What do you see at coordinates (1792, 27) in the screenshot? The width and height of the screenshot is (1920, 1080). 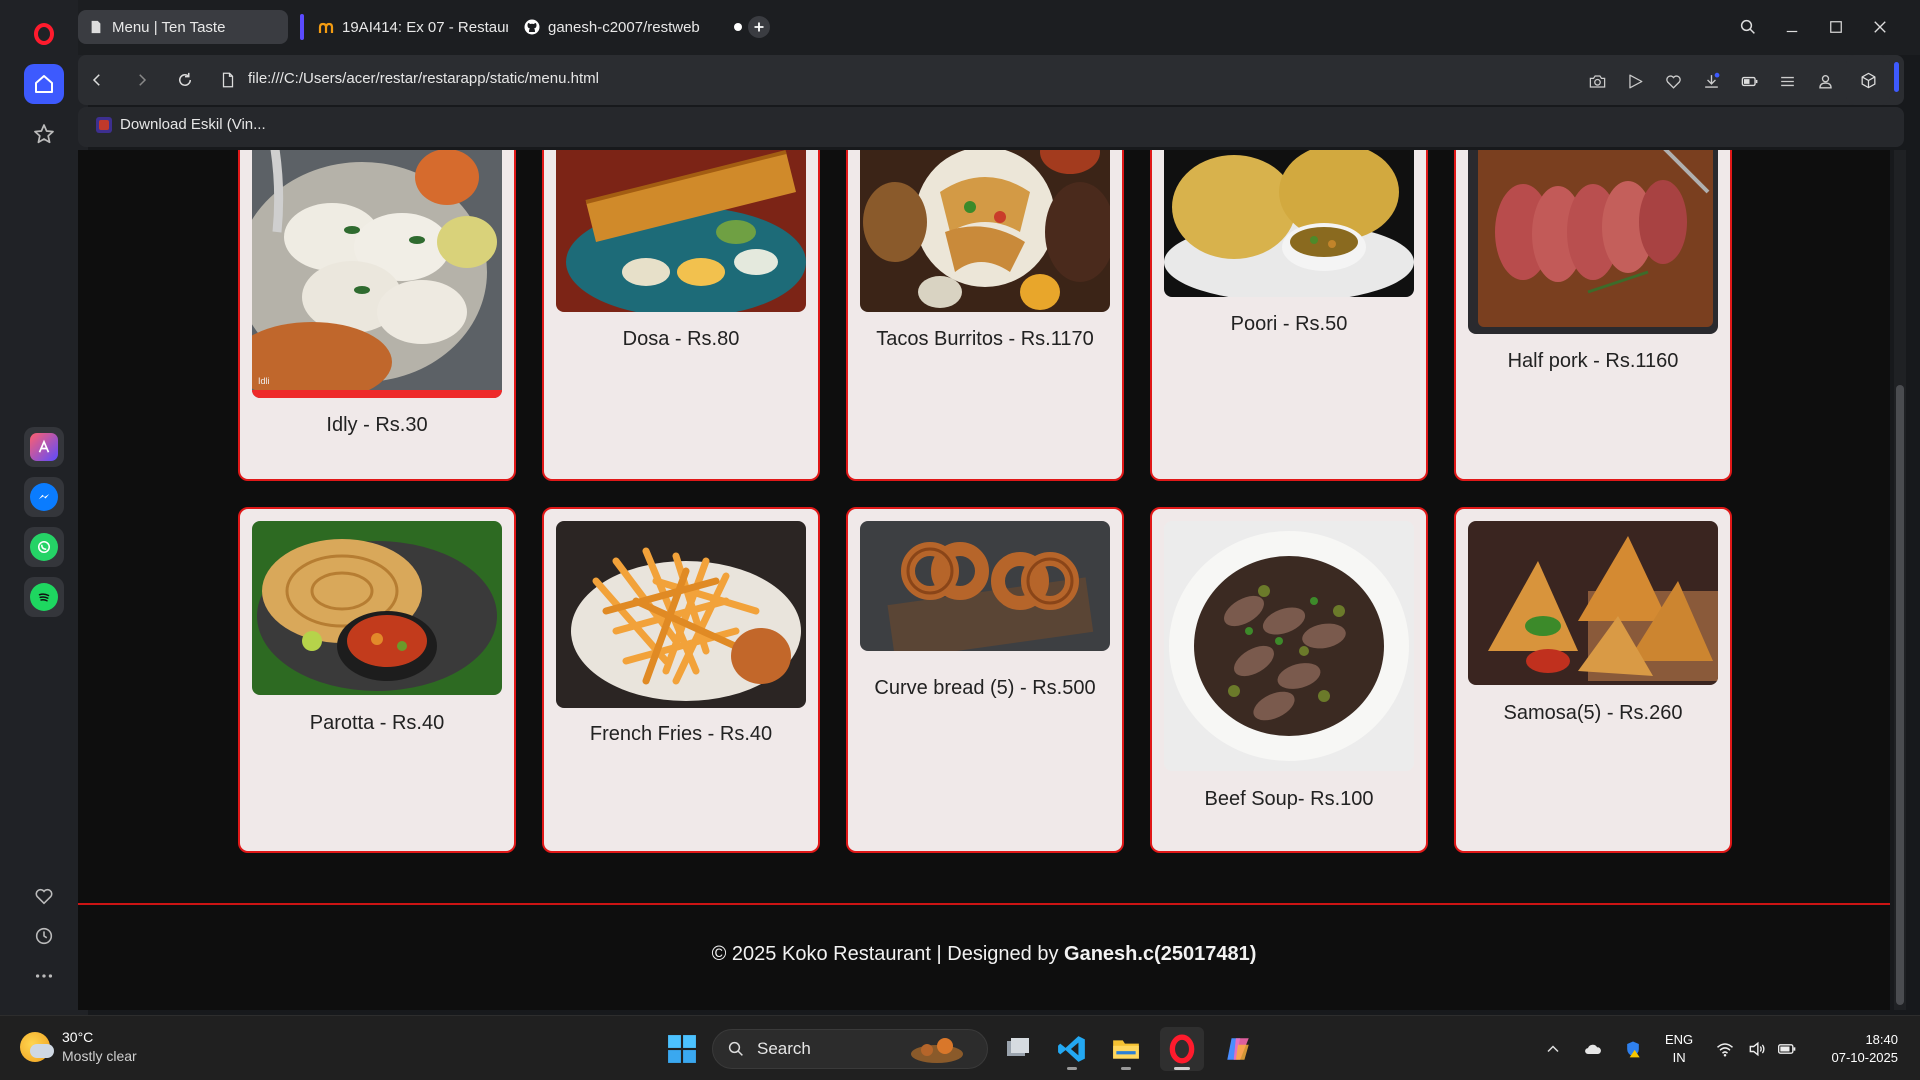 I see `minimize-button` at bounding box center [1792, 27].